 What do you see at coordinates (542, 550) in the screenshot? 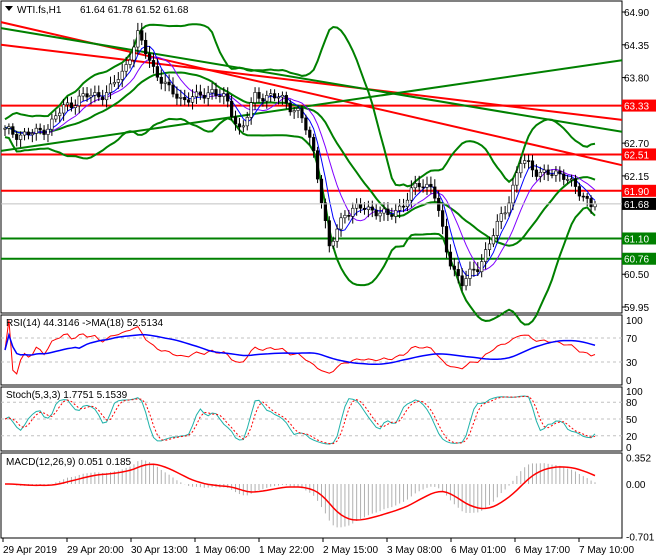
I see `time-label: 6 May 17:00` at bounding box center [542, 550].